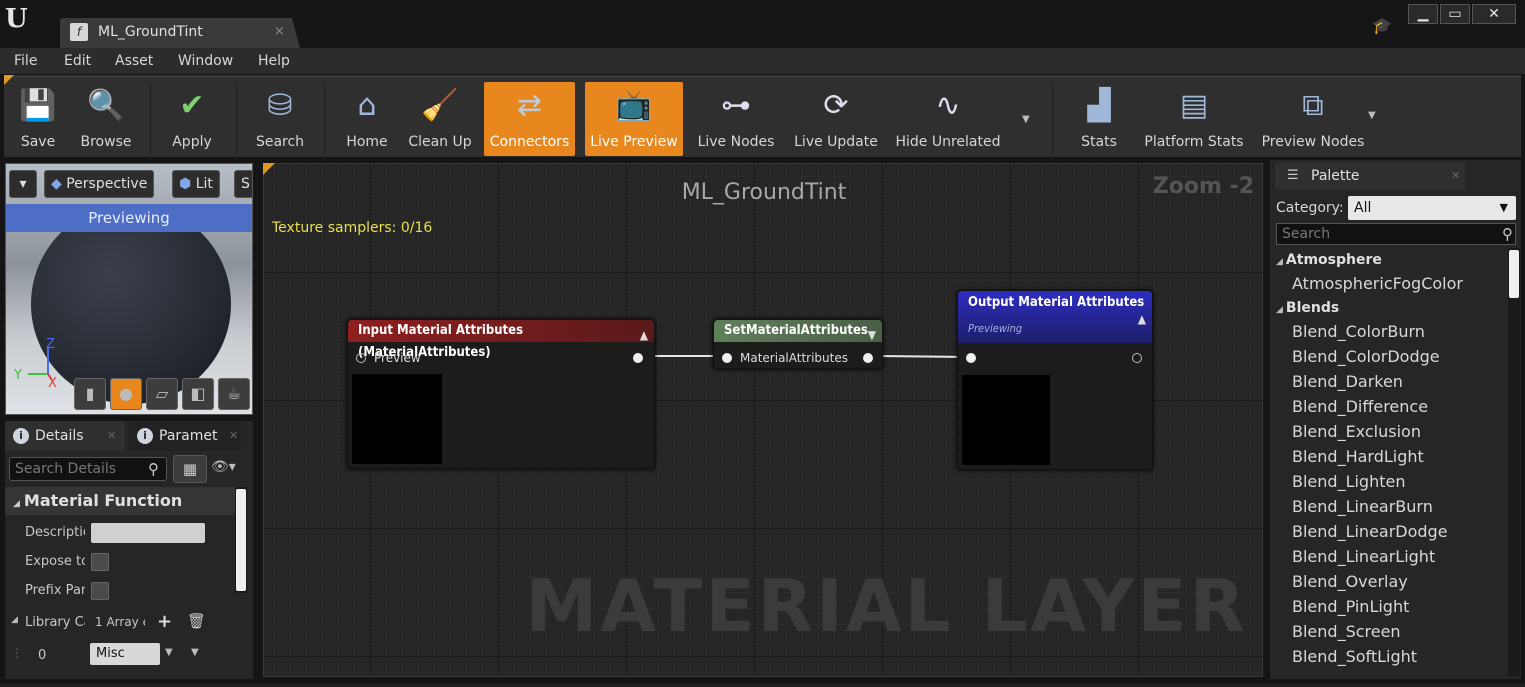  I want to click on palette-item: Blend_Screen, so click(1346, 631).